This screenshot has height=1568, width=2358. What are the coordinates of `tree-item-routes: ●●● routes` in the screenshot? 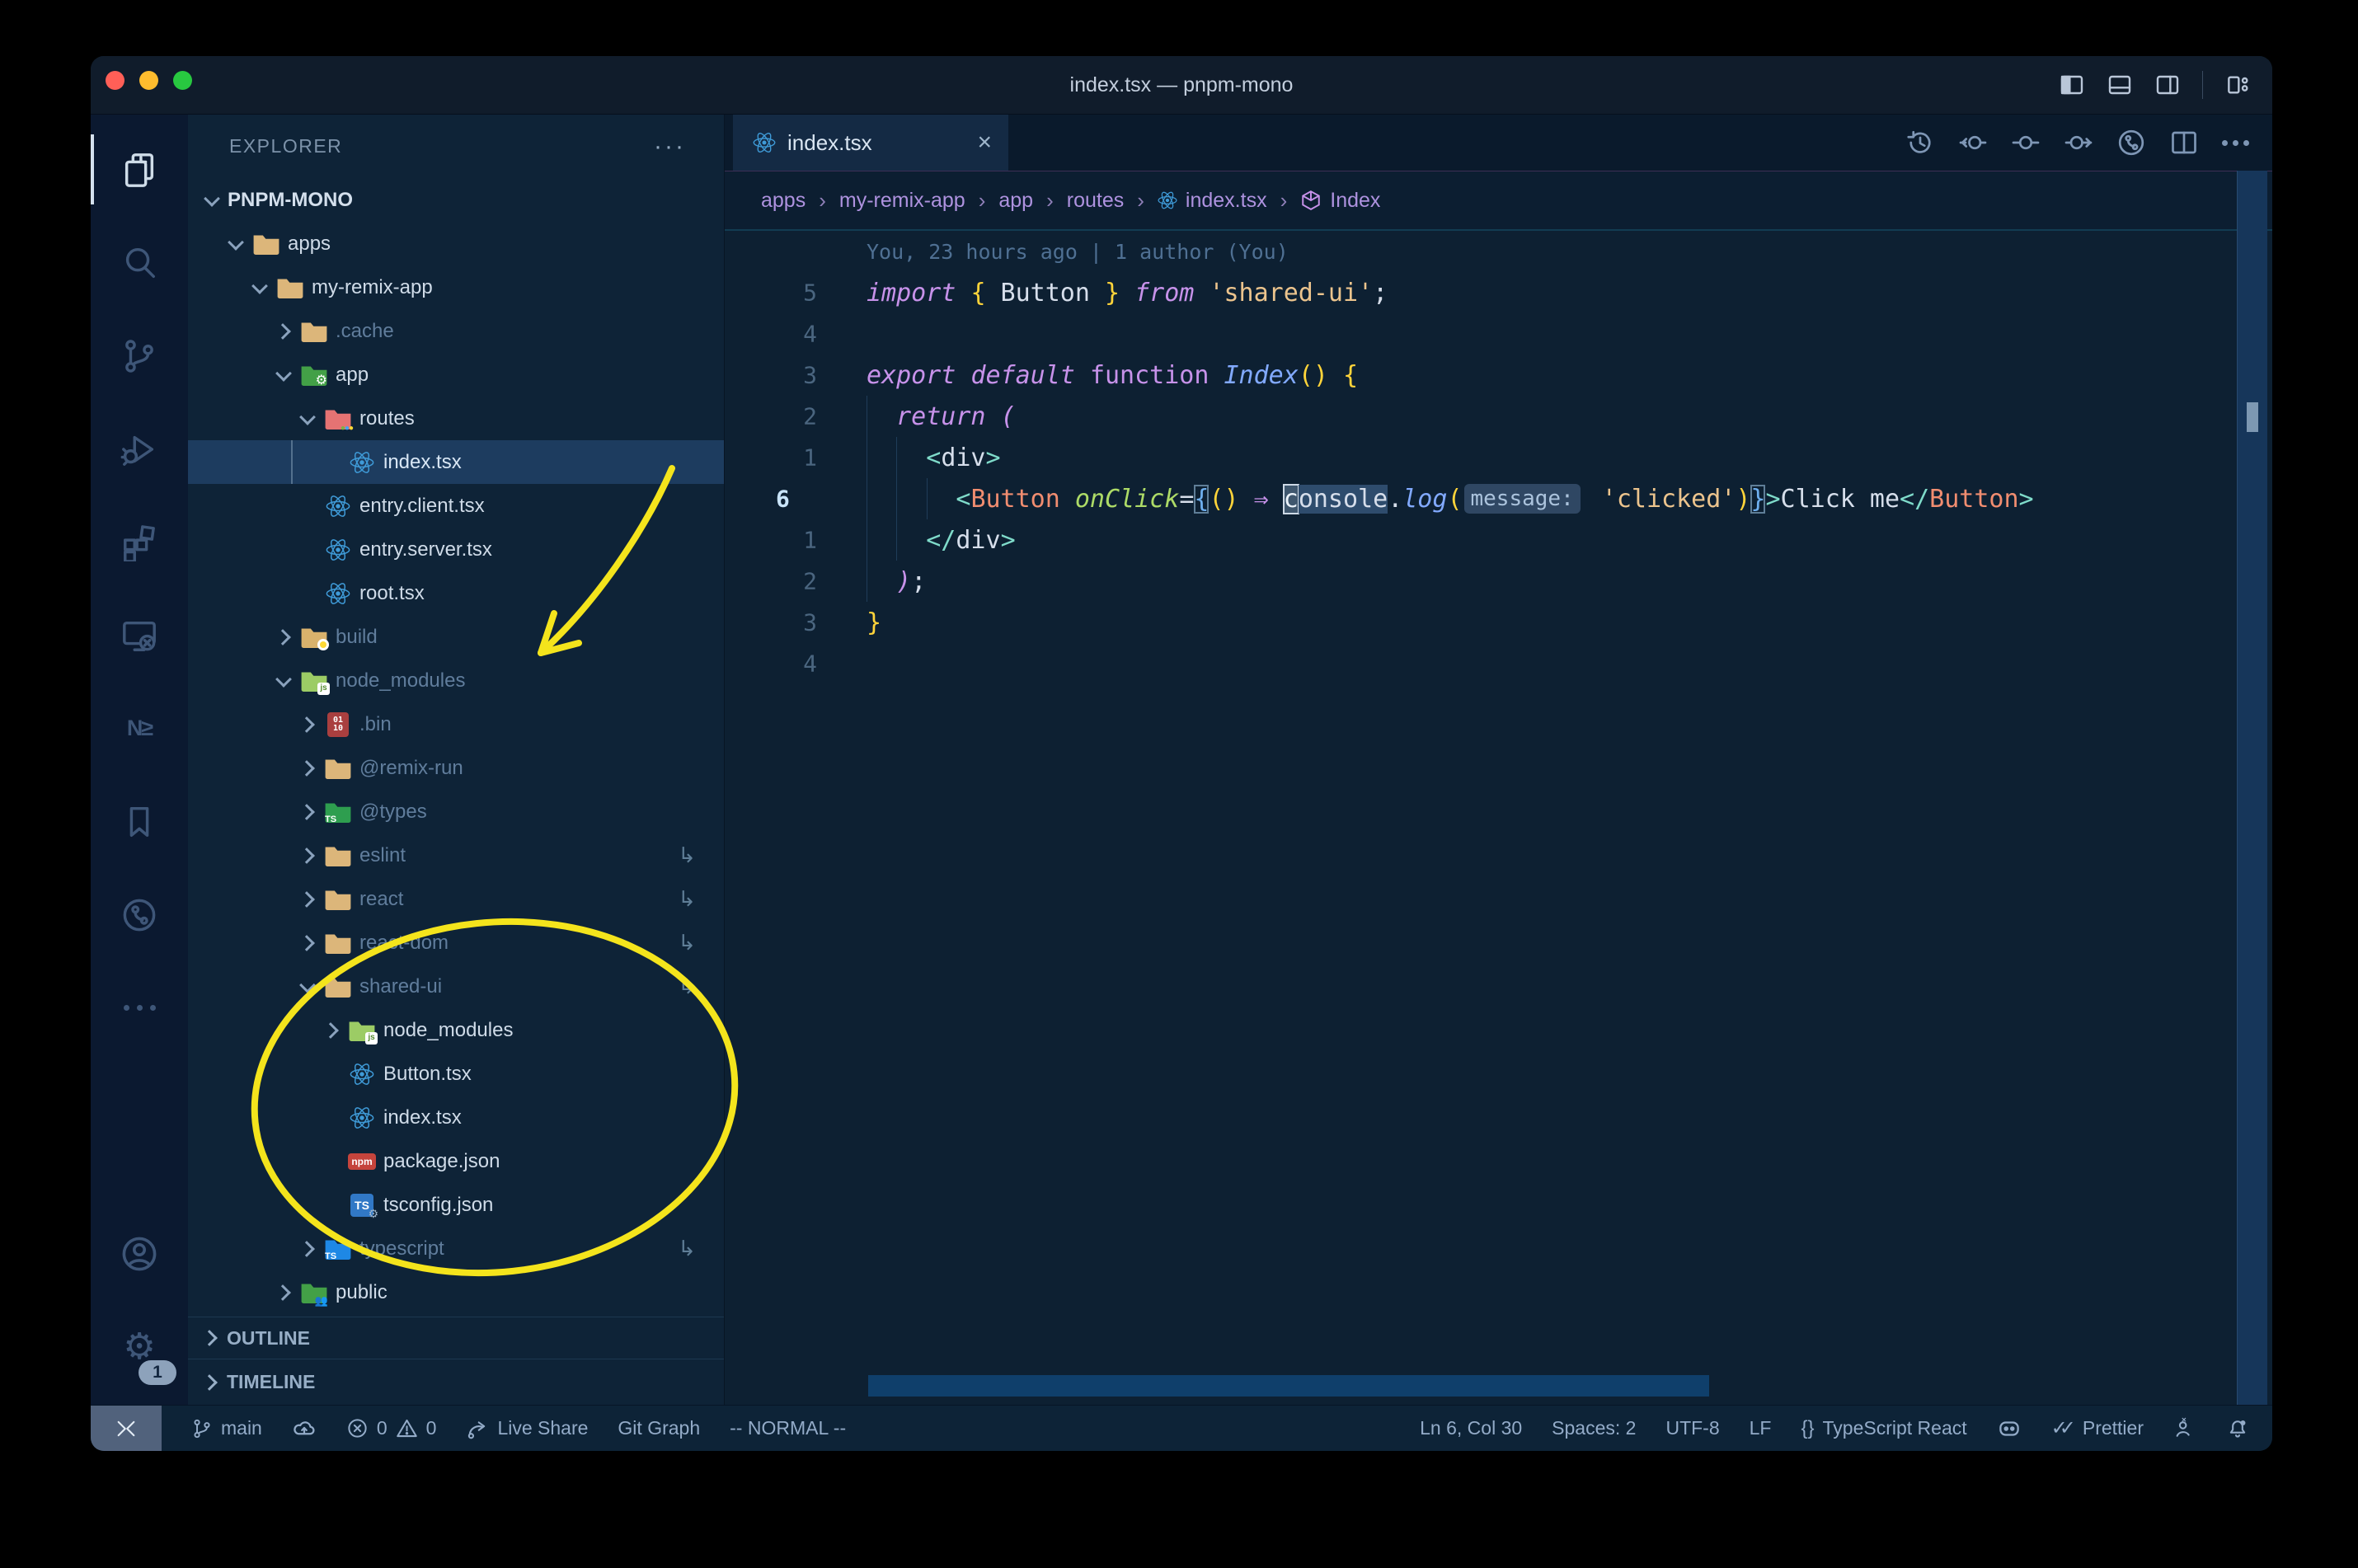 It's located at (456, 418).